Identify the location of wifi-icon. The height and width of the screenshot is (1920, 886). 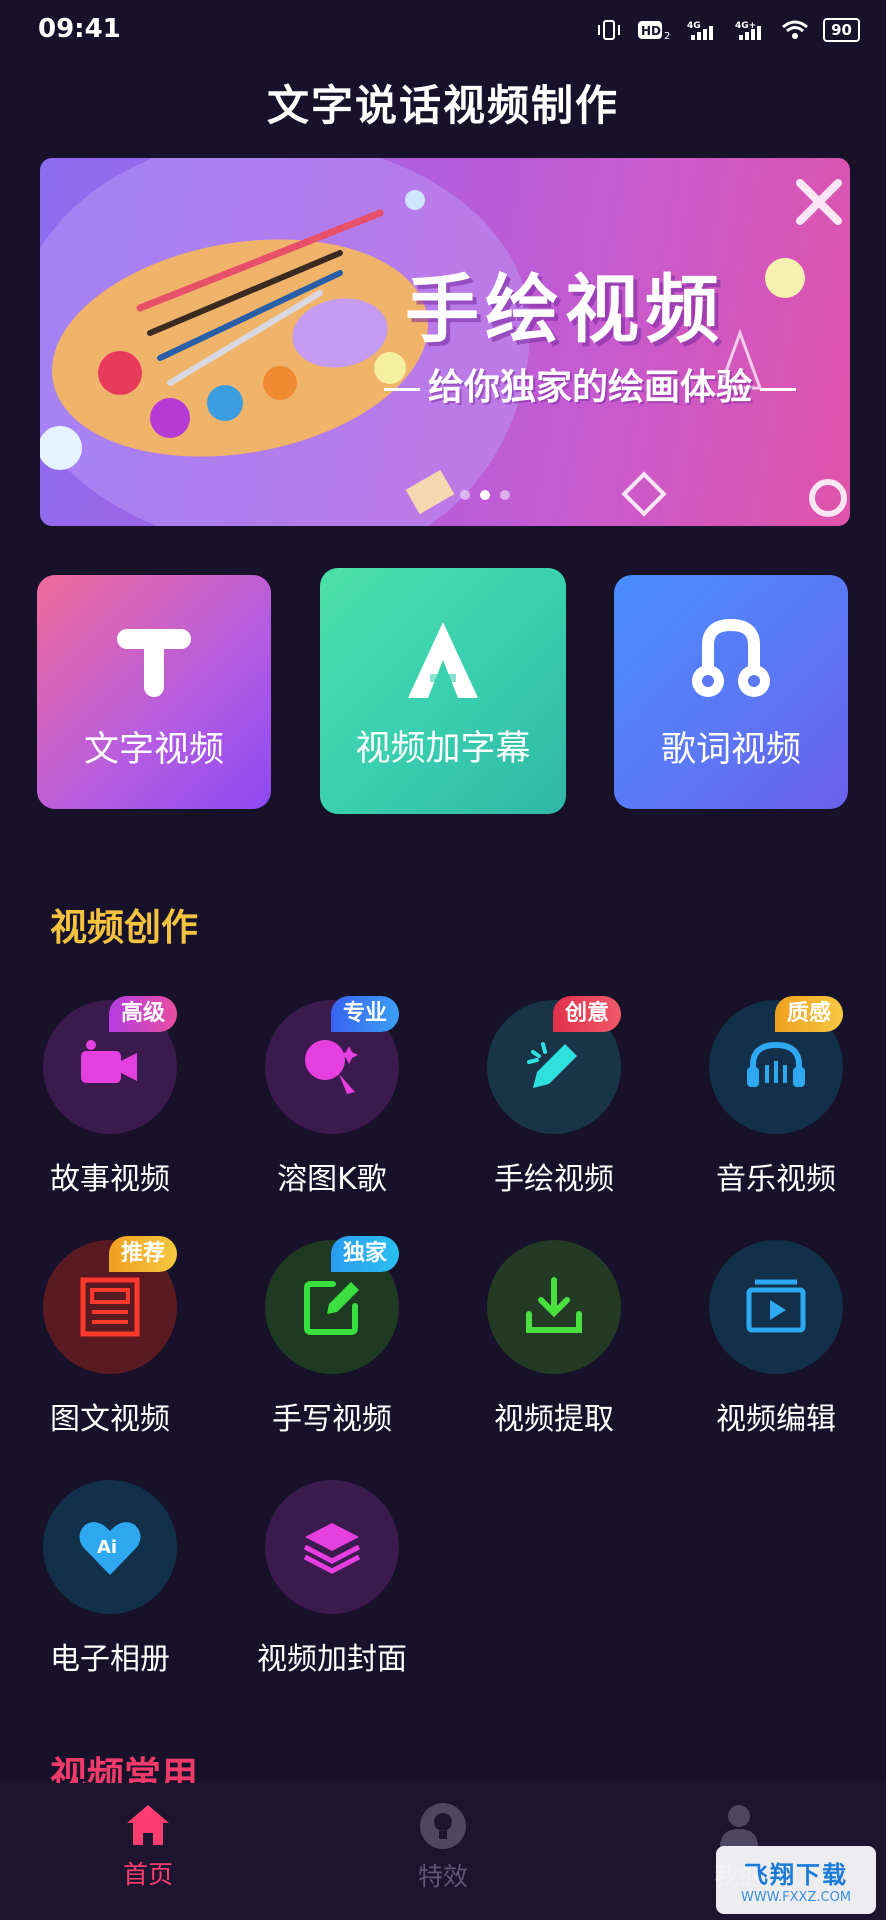
(795, 29).